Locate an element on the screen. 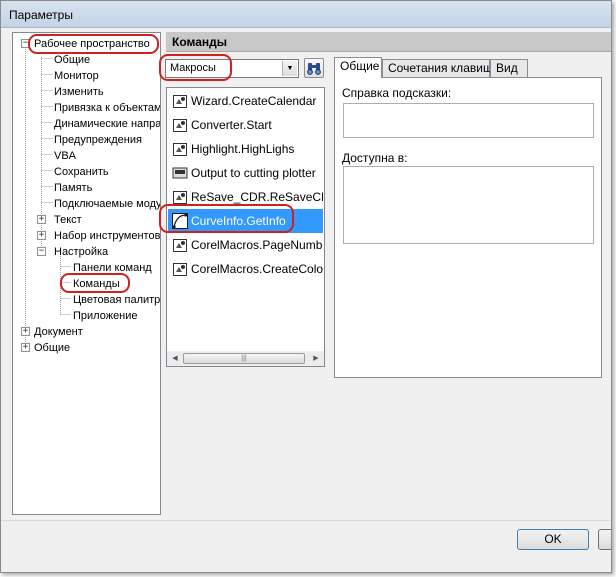 The image size is (616, 577). tab-general-label: Общие is located at coordinates (360, 66).